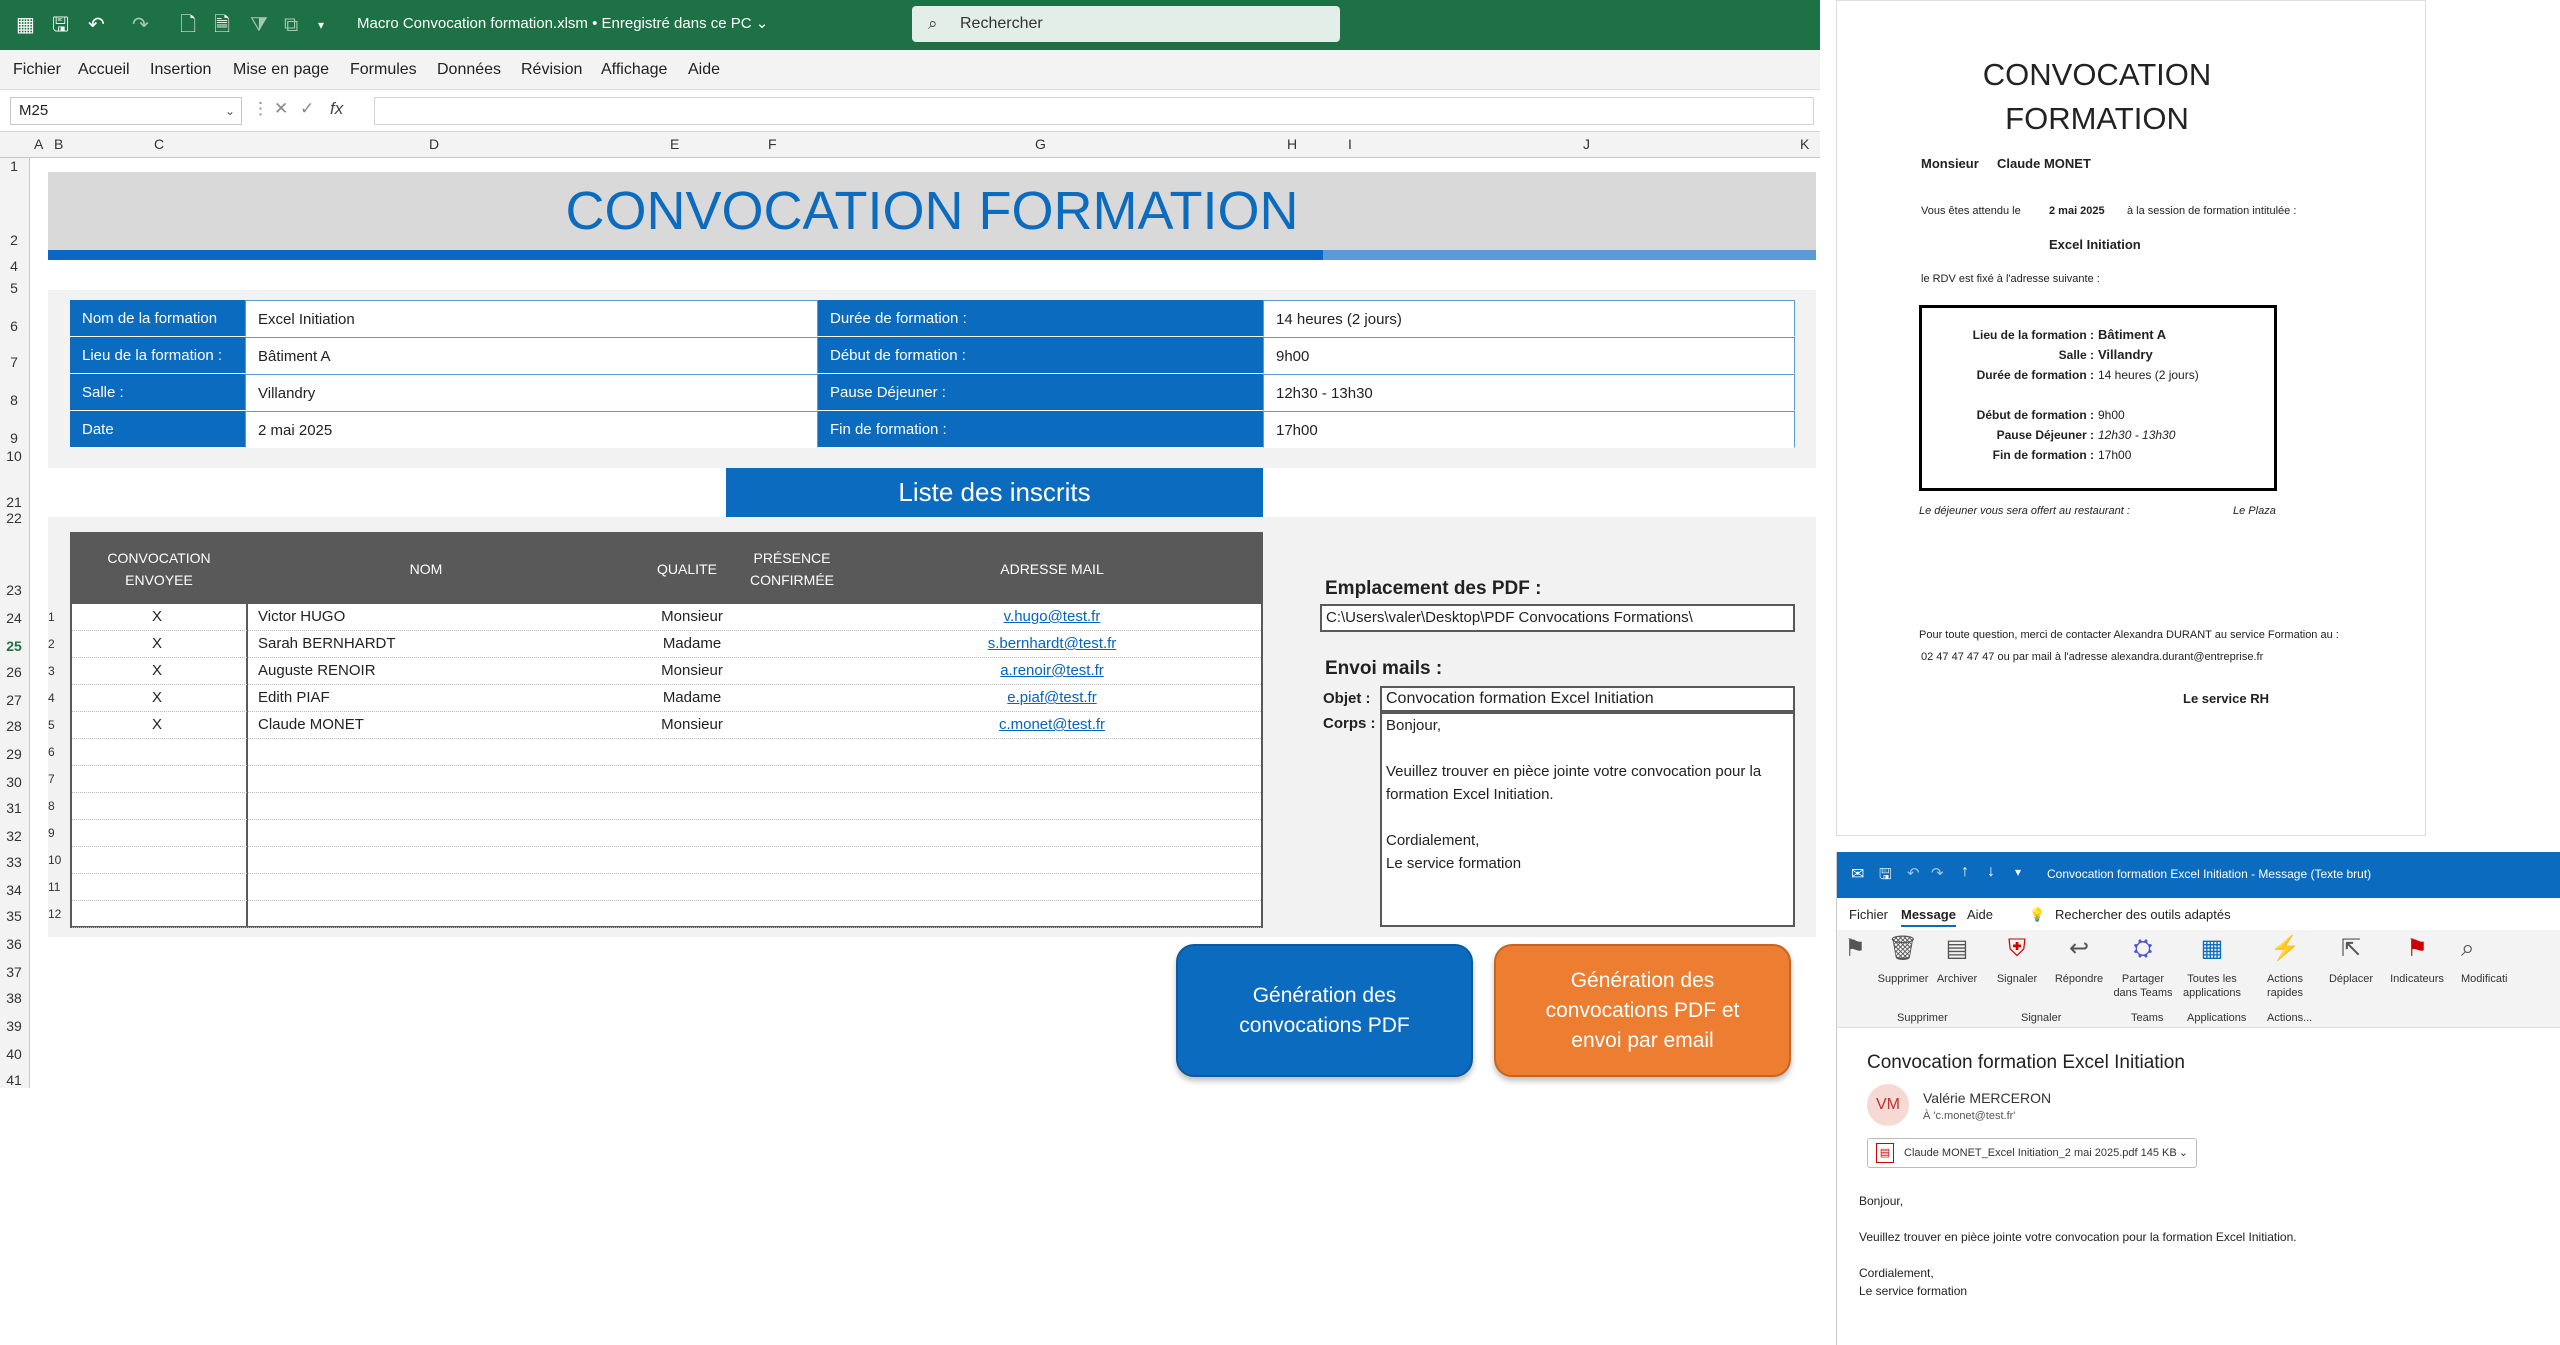  Describe the element at coordinates (654, 725) in the screenshot. I see `table-row: 5 X Claude MONET Monsieur c.monet@test.fr` at that location.